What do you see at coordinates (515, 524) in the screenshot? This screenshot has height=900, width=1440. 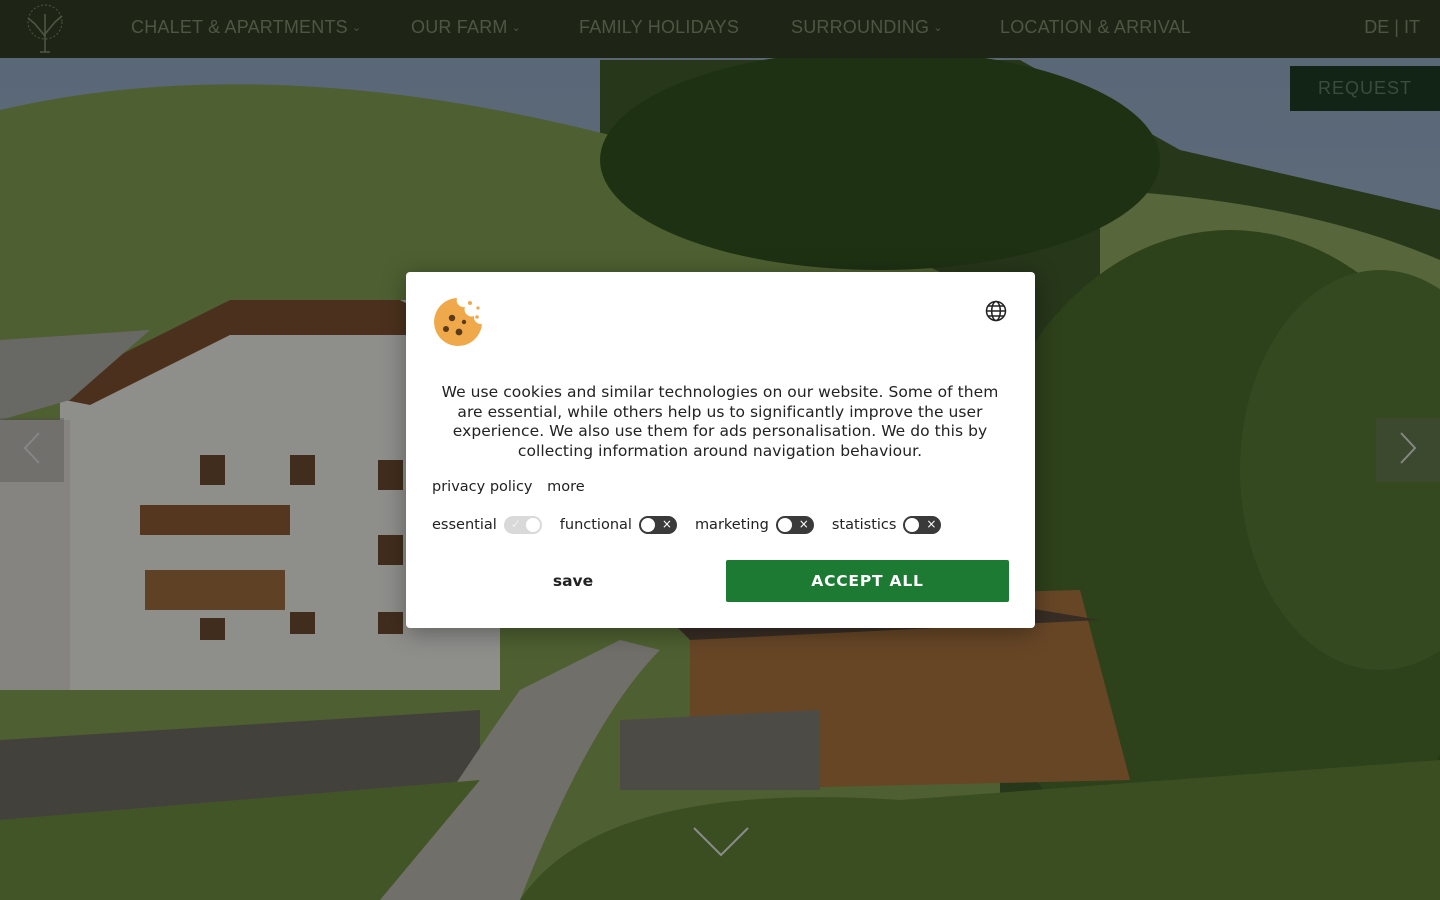 I see `check-icon: ✓` at bounding box center [515, 524].